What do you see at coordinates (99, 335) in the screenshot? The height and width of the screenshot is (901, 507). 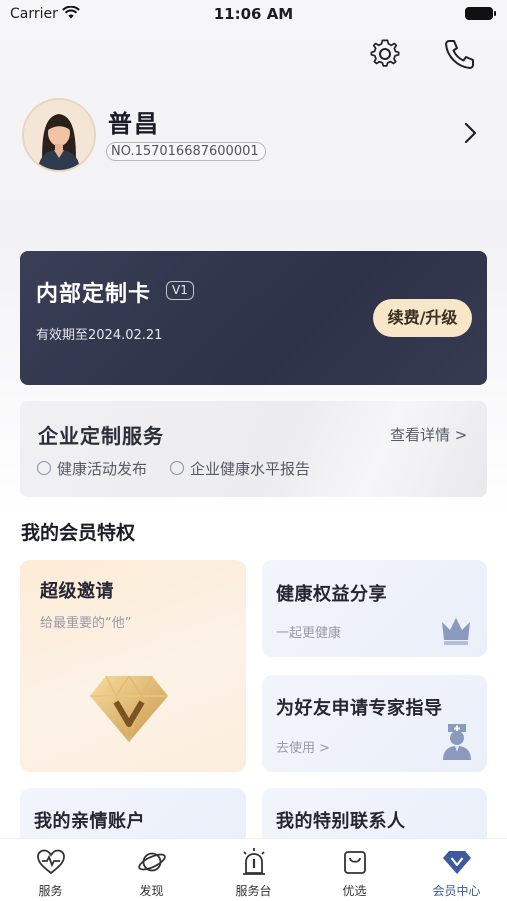 I see `card-valid-until: 有效期至2024.02.21` at bounding box center [99, 335].